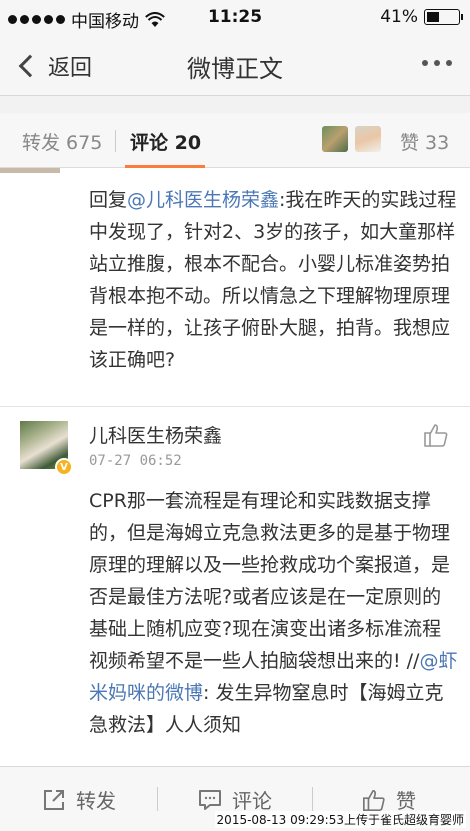 This screenshot has width=470, height=831. I want to click on comment-username: 儿科医生杨荣鑫, so click(155, 434).